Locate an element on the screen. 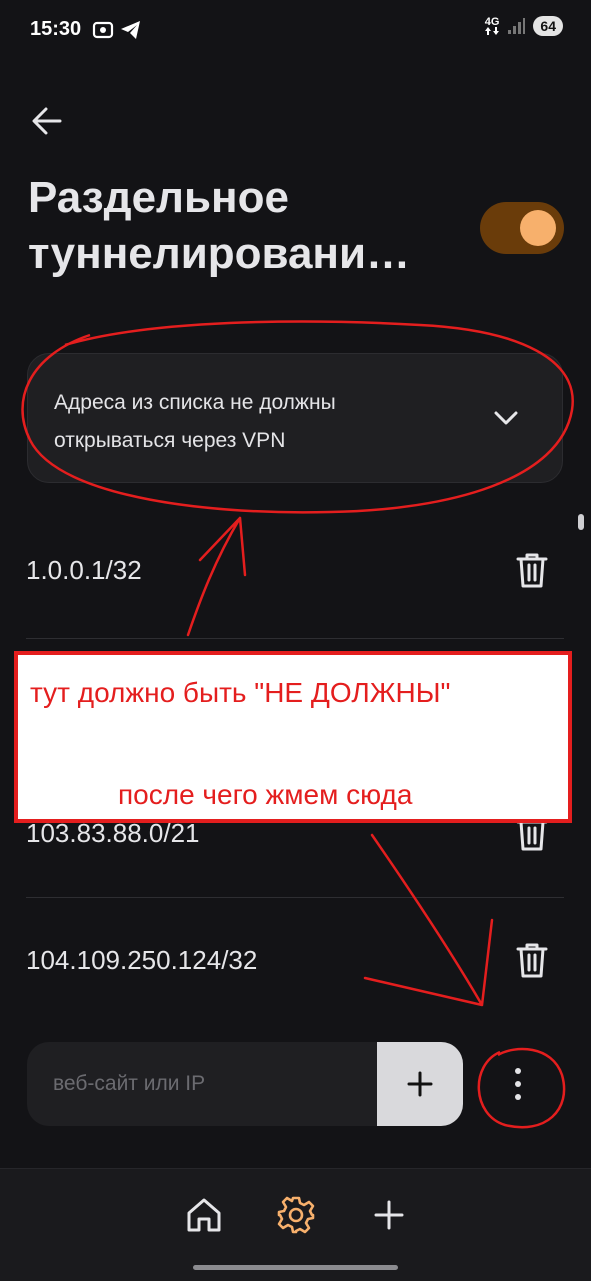 Image resolution: width=591 pixels, height=1281 pixels. network-type: 4G is located at coordinates (492, 22).